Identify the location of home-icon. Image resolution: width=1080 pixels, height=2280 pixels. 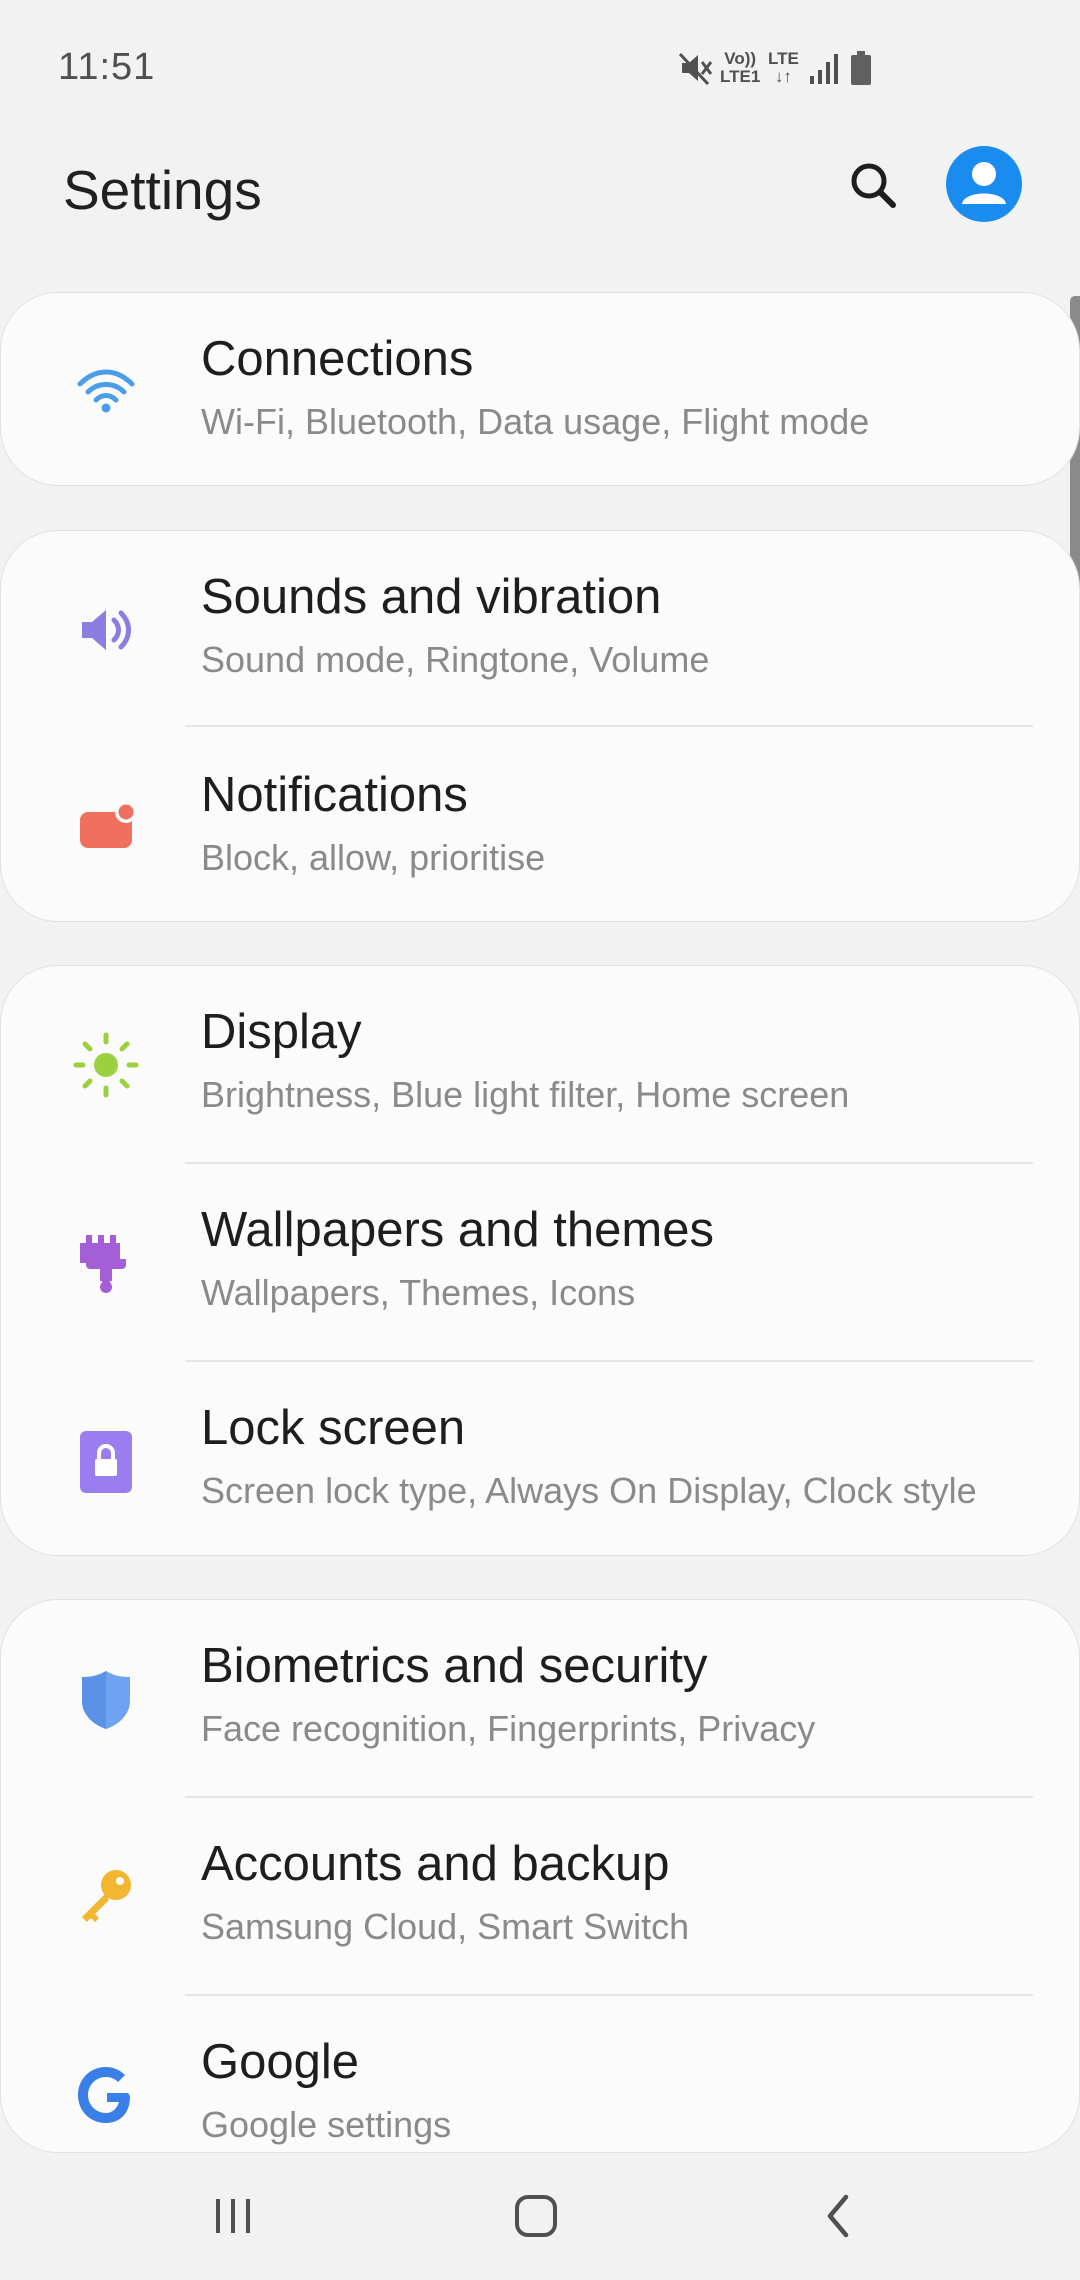
(536, 2218).